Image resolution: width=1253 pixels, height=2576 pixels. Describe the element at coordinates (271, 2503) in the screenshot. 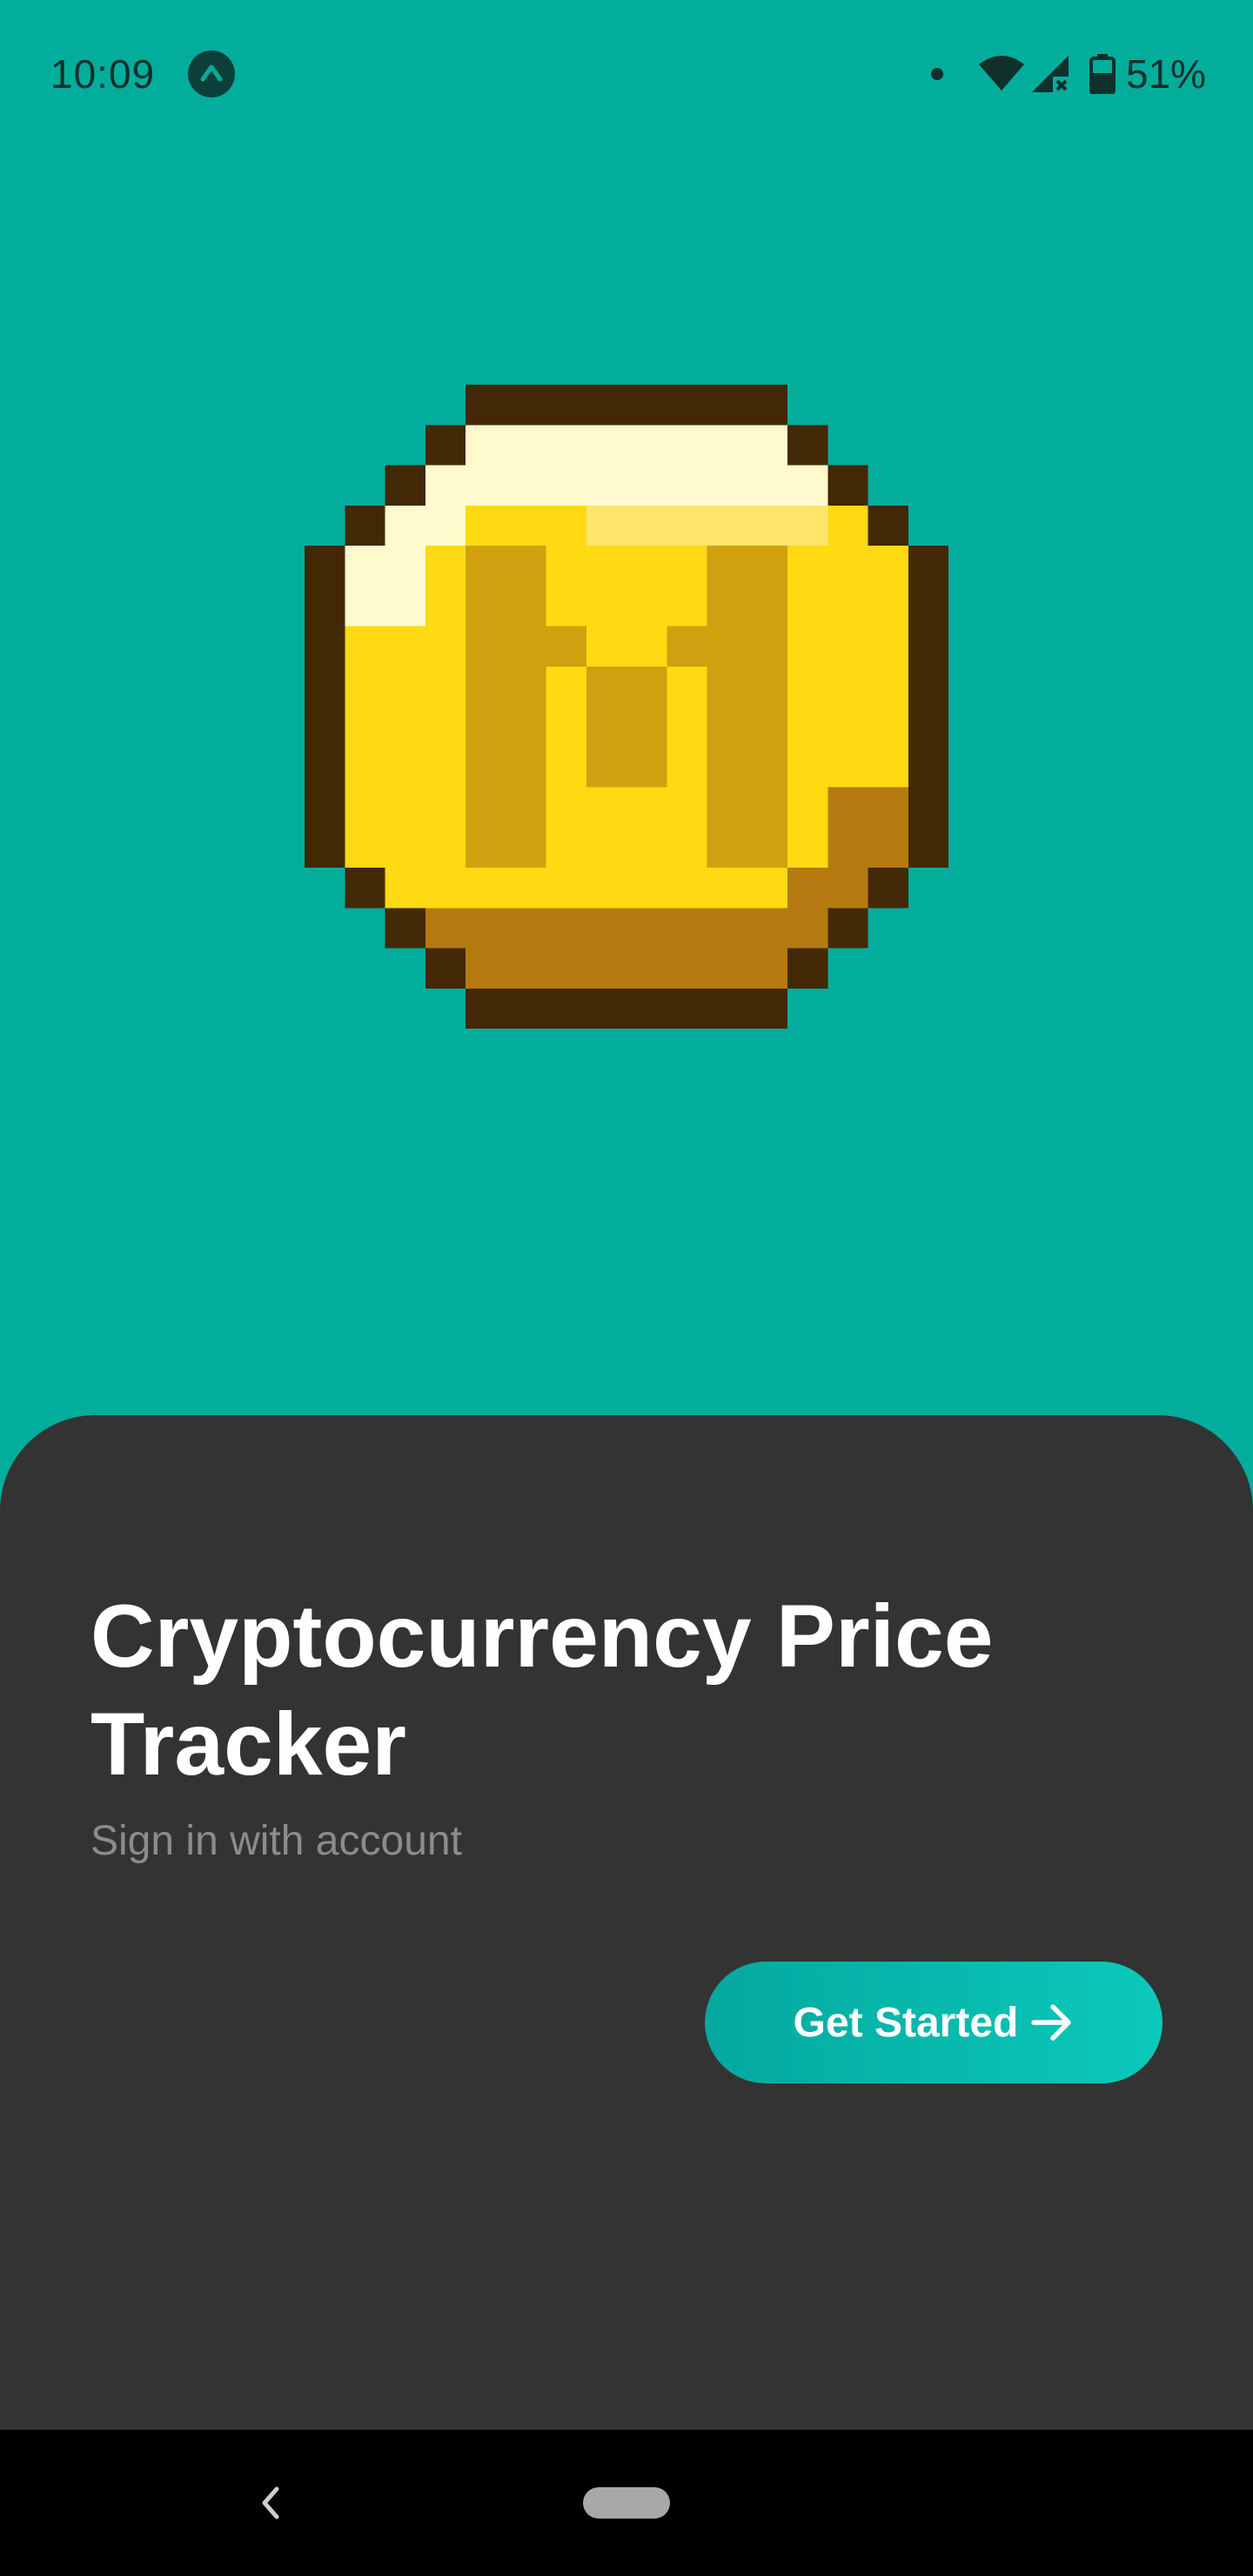

I see `back-icon` at that location.